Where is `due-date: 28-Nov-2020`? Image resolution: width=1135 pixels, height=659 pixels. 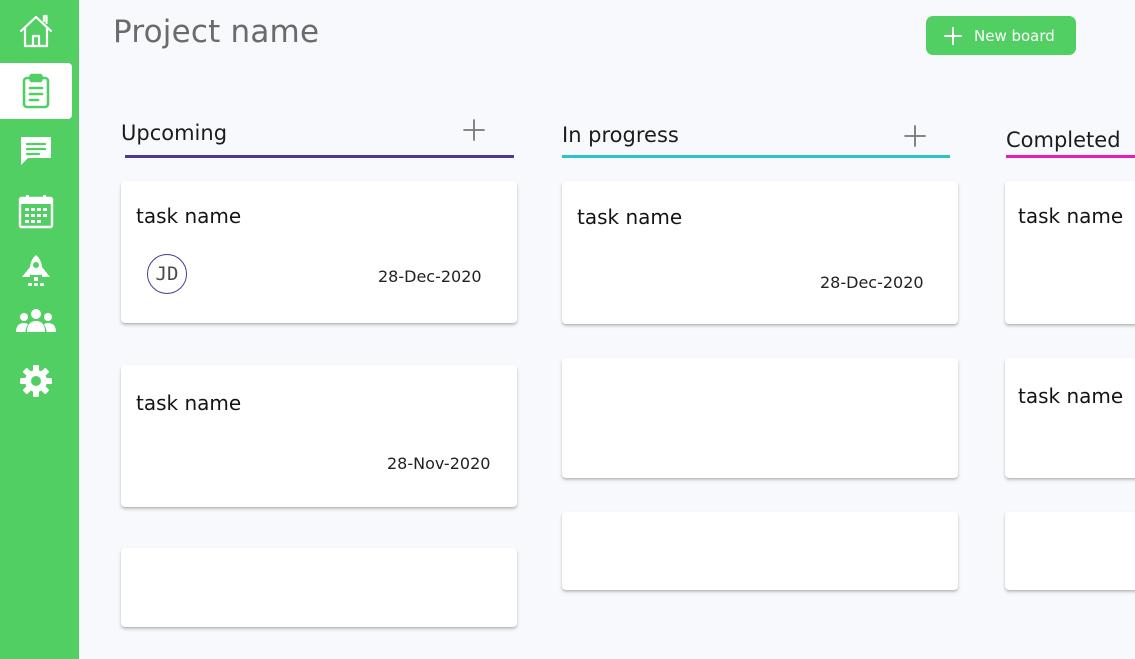 due-date: 28-Nov-2020 is located at coordinates (439, 463).